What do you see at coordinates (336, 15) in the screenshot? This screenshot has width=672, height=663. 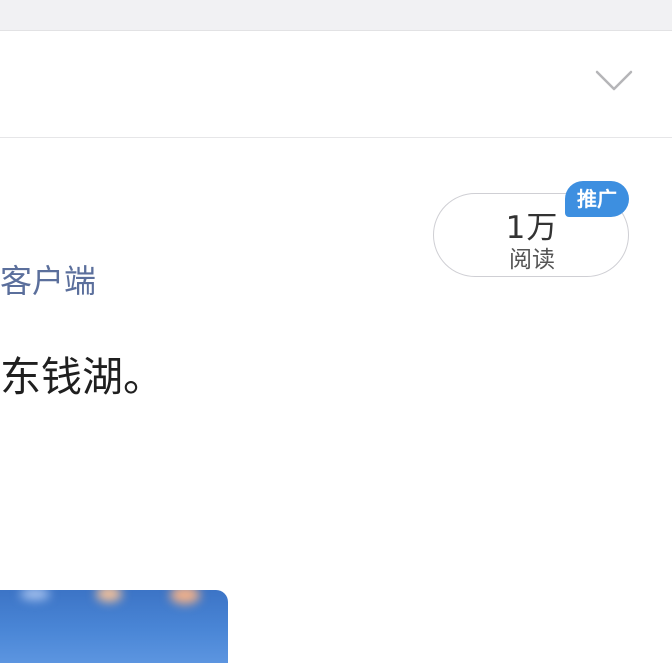 I see `status-bar-strip` at bounding box center [336, 15].